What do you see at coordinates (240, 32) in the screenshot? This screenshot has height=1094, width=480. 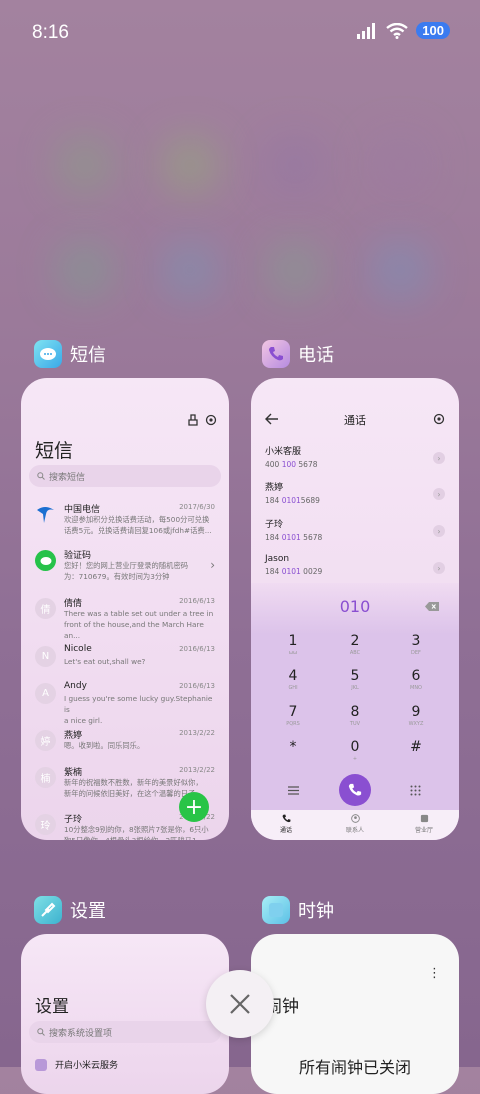 I see `status-bar: 8:16 100` at bounding box center [240, 32].